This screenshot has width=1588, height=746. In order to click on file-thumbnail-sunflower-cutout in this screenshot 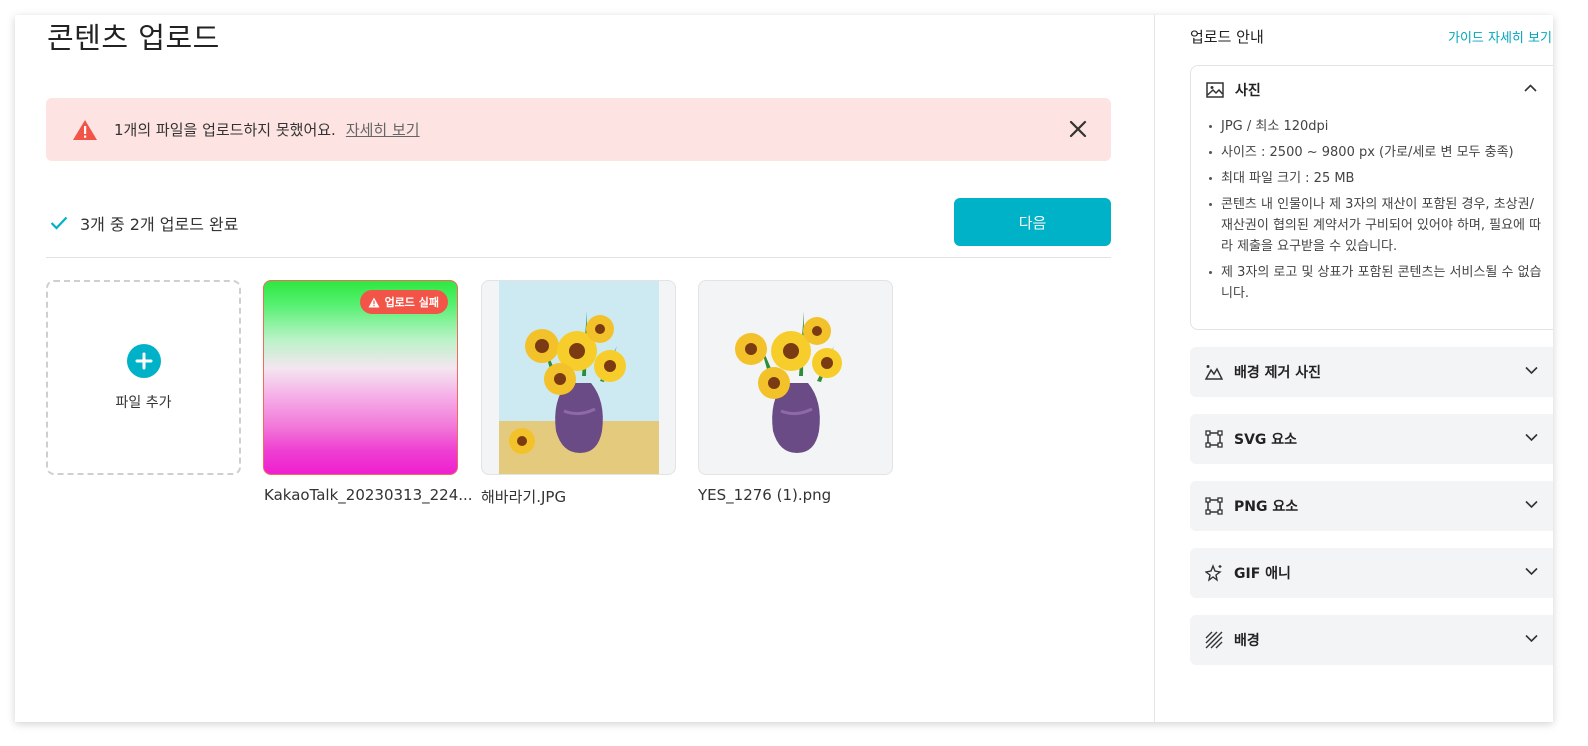, I will do `click(795, 377)`.